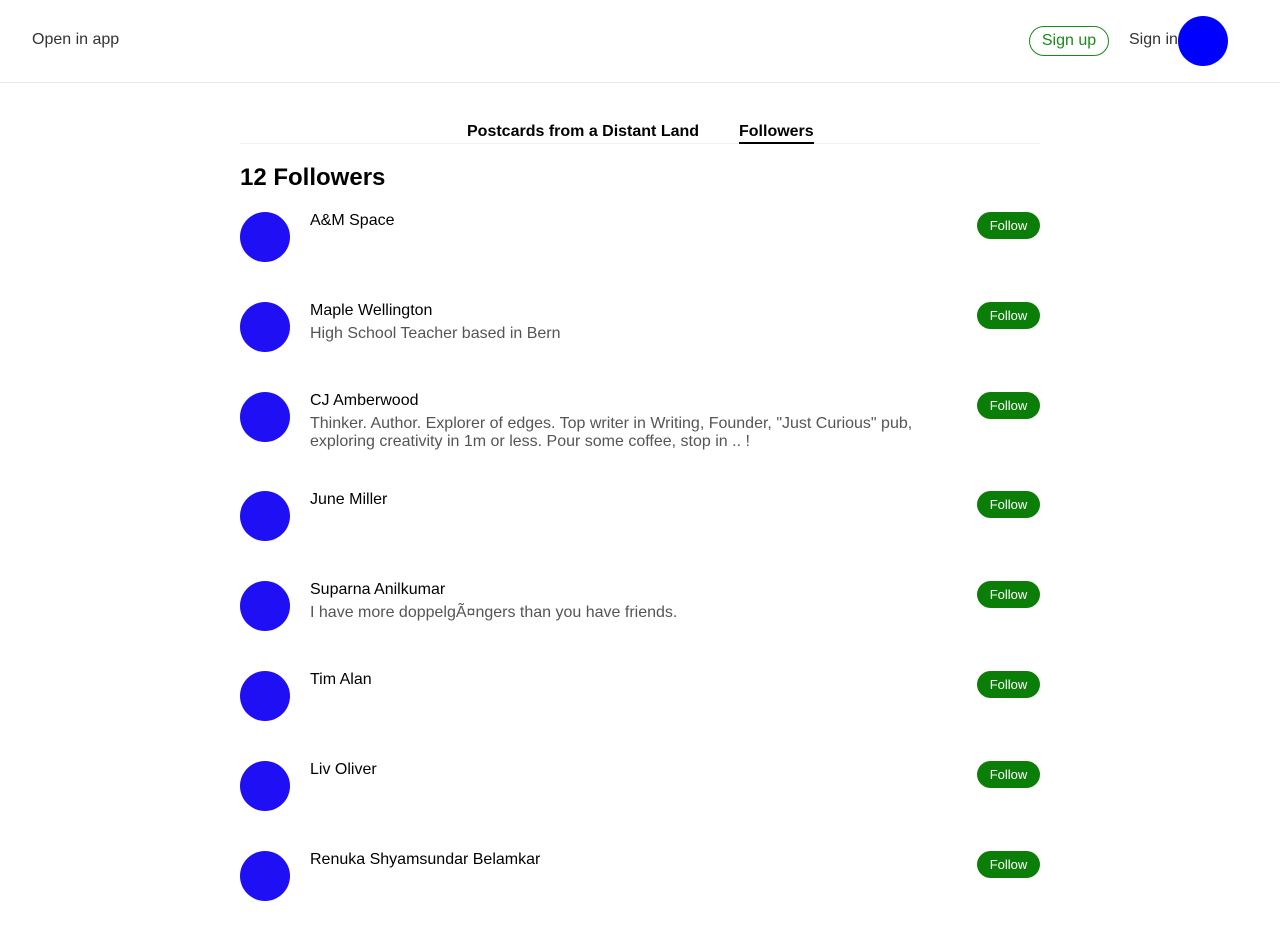  What do you see at coordinates (630, 860) in the screenshot?
I see `follower-name: Renuka Shyamsundar Belamkar` at bounding box center [630, 860].